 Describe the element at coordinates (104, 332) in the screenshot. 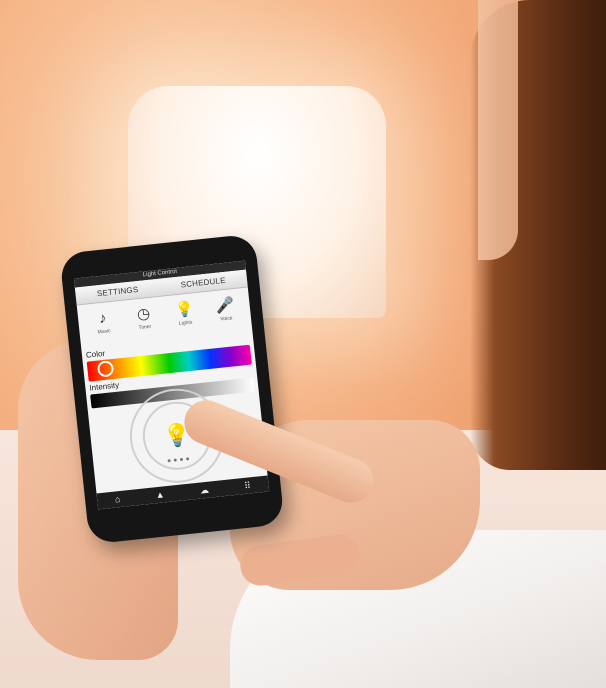

I see `music-label: Music` at that location.